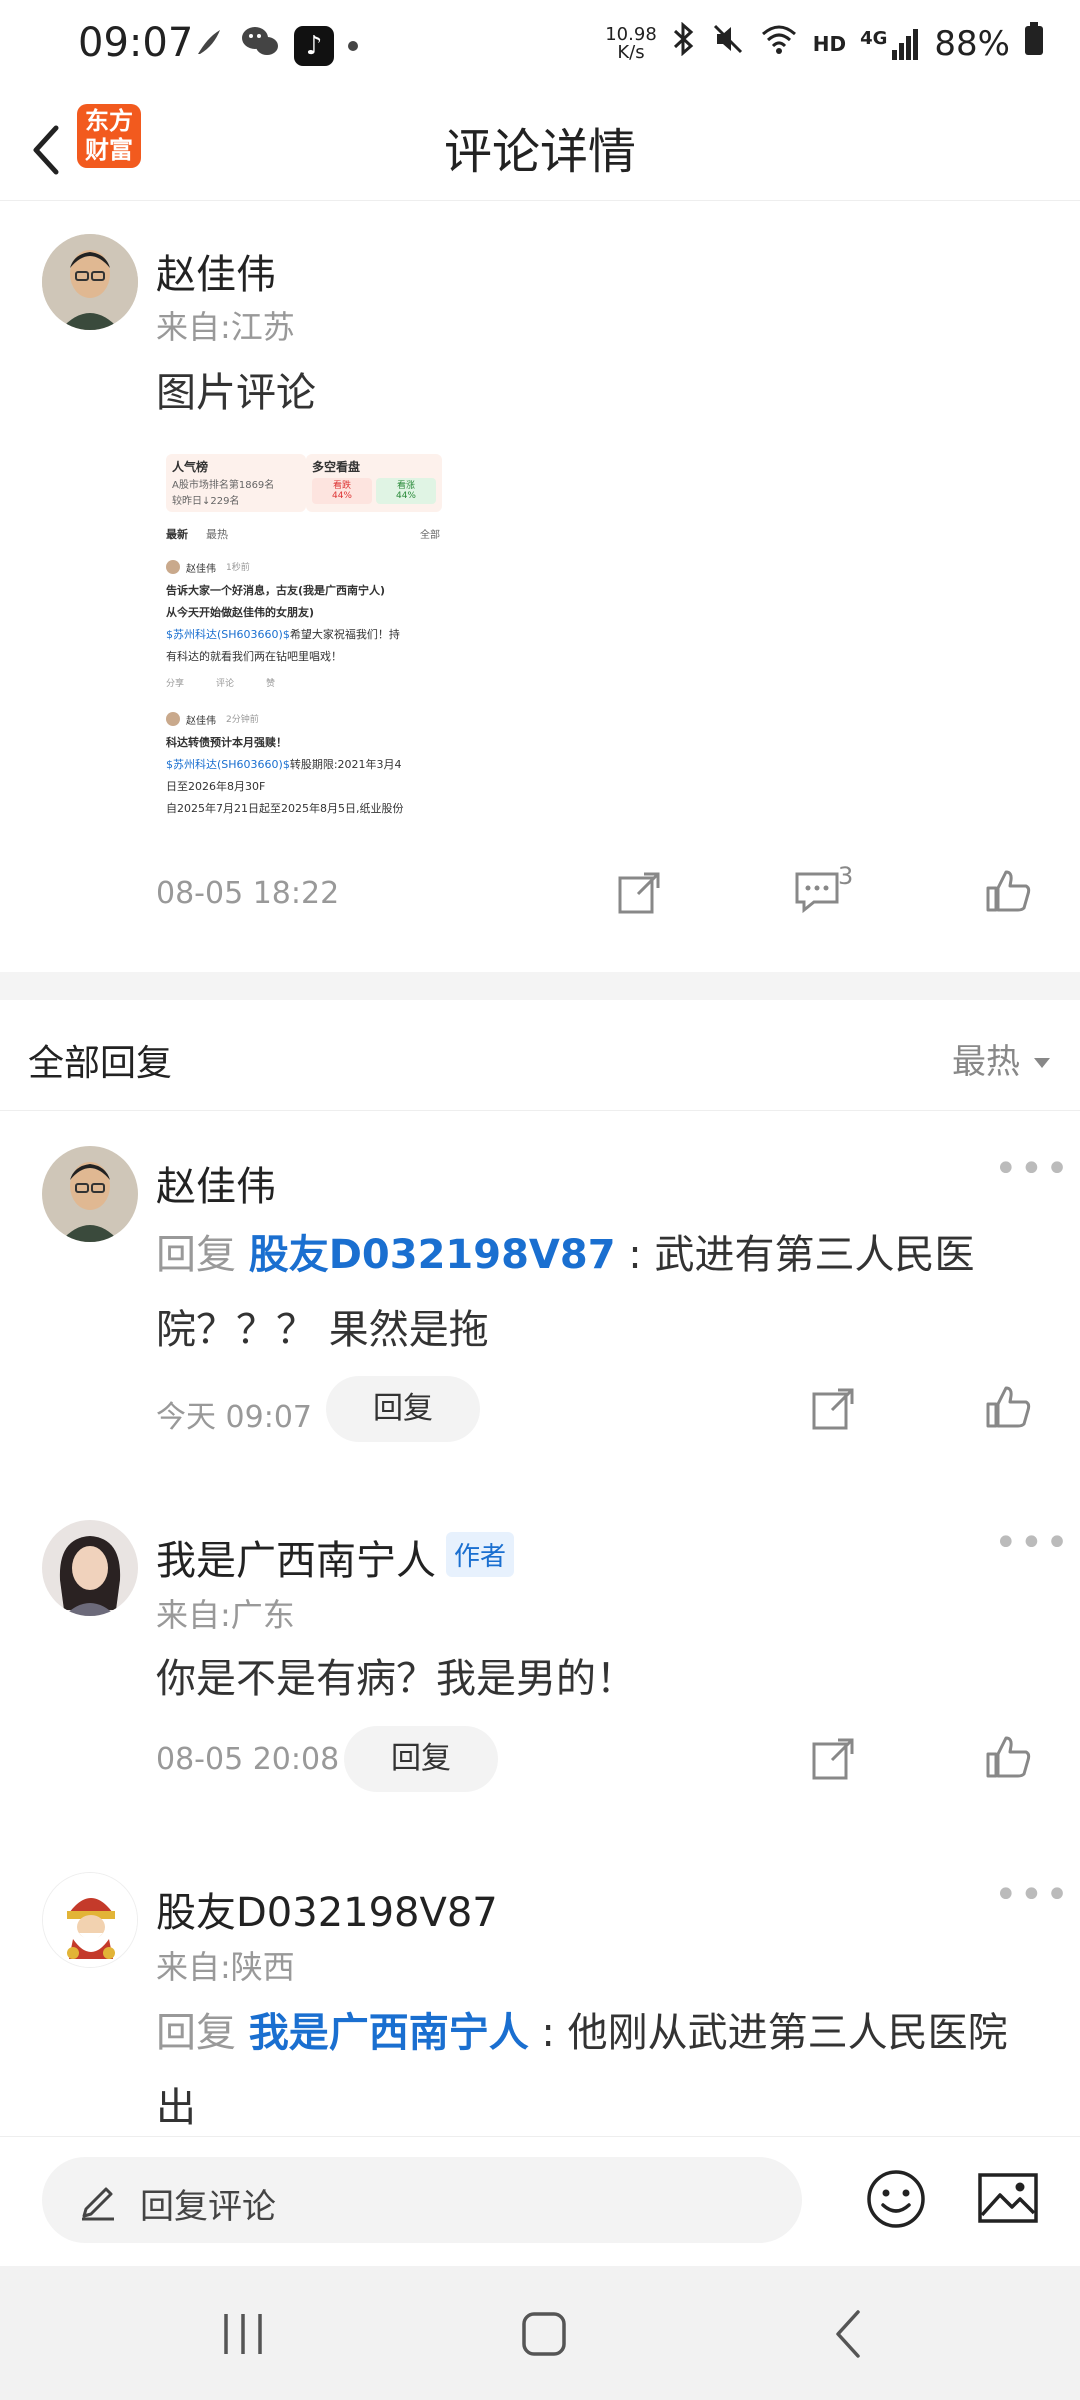 Image resolution: width=1080 pixels, height=2400 pixels. Describe the element at coordinates (225, 684) in the screenshot. I see `post1-comment: 评论` at that location.